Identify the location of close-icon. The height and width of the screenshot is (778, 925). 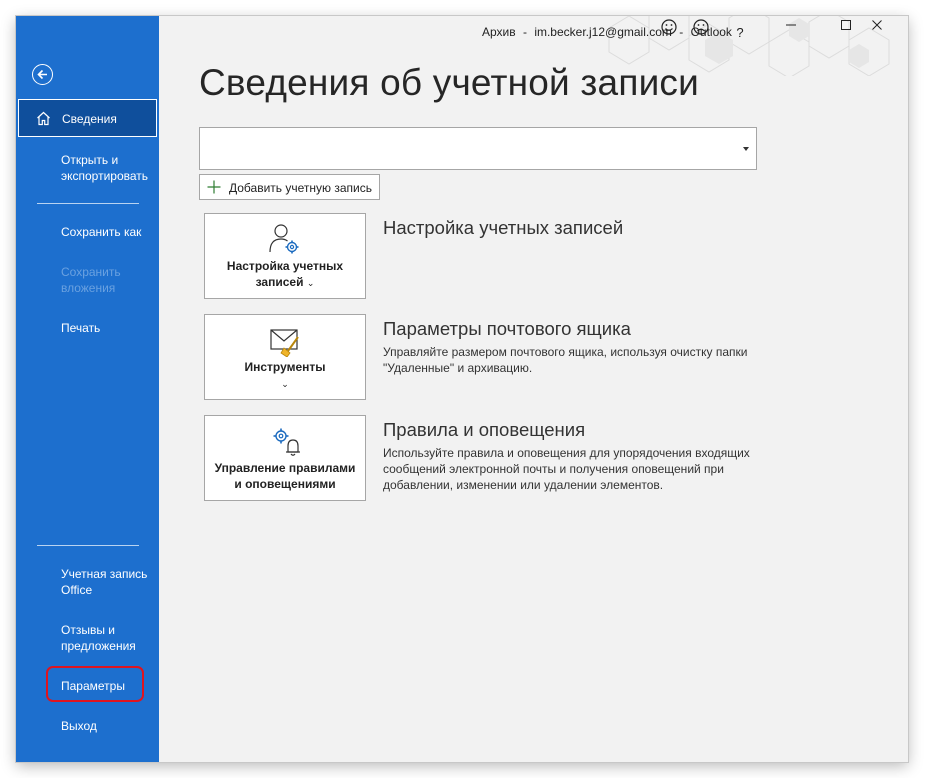
(877, 25).